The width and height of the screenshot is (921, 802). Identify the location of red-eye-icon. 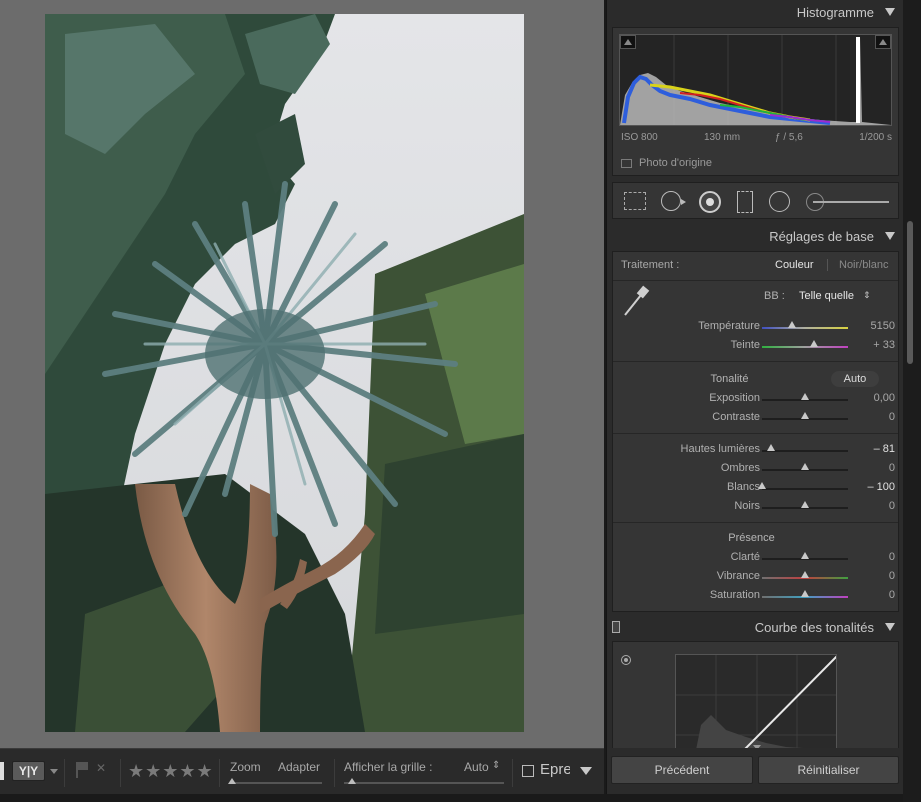
(710, 202).